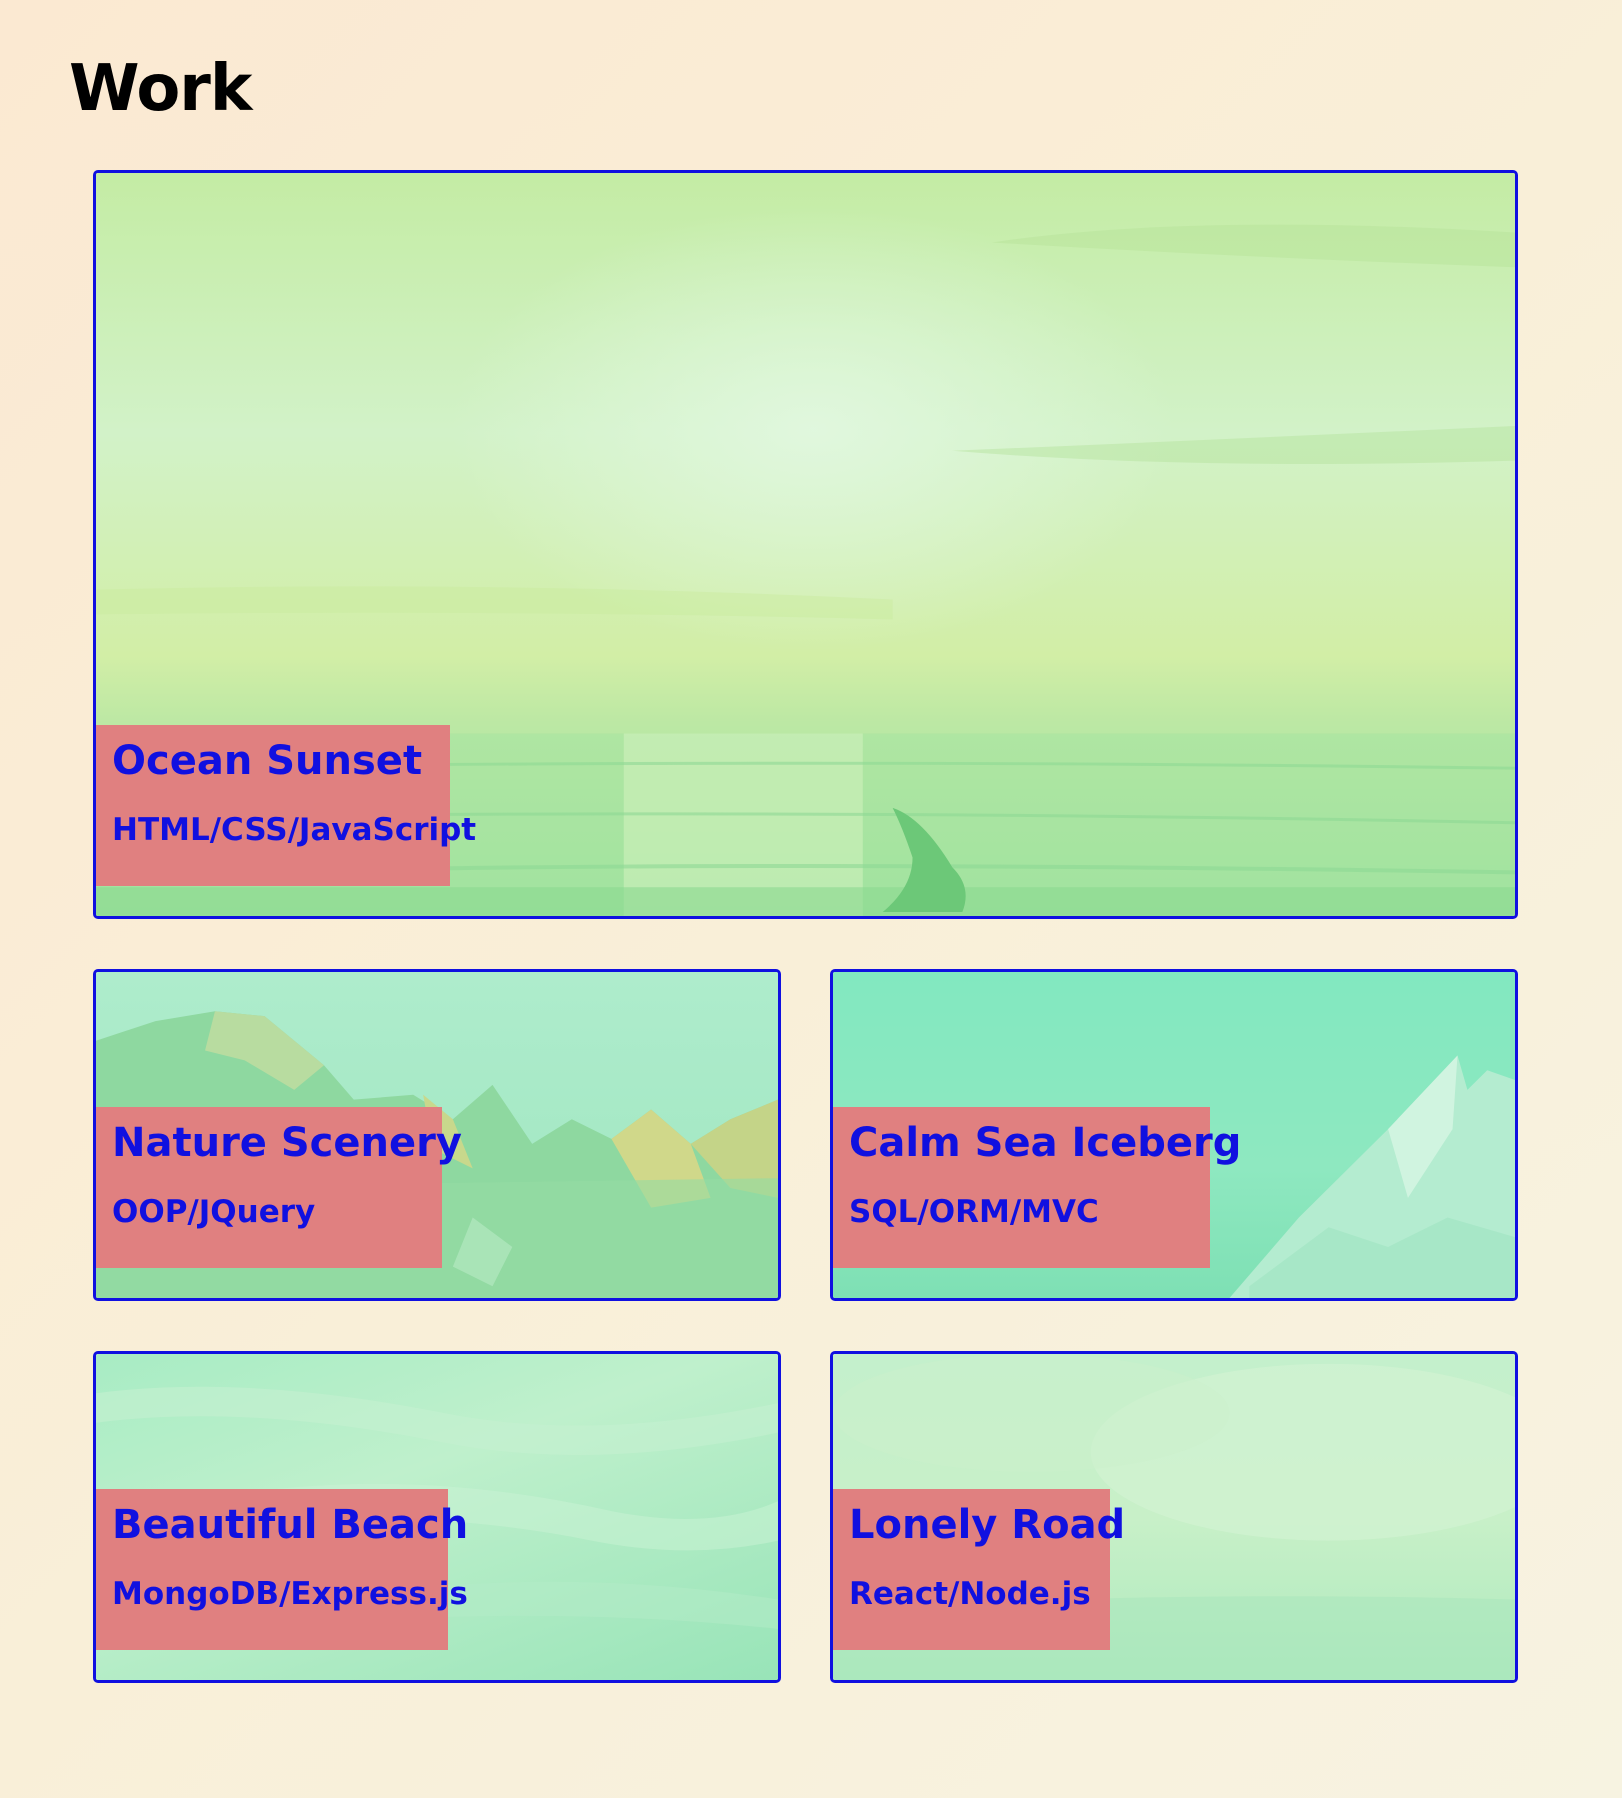 The width and height of the screenshot is (1622, 1798). What do you see at coordinates (279, 1187) in the screenshot?
I see `project-label: Nature Scenery OOP/JQuery` at bounding box center [279, 1187].